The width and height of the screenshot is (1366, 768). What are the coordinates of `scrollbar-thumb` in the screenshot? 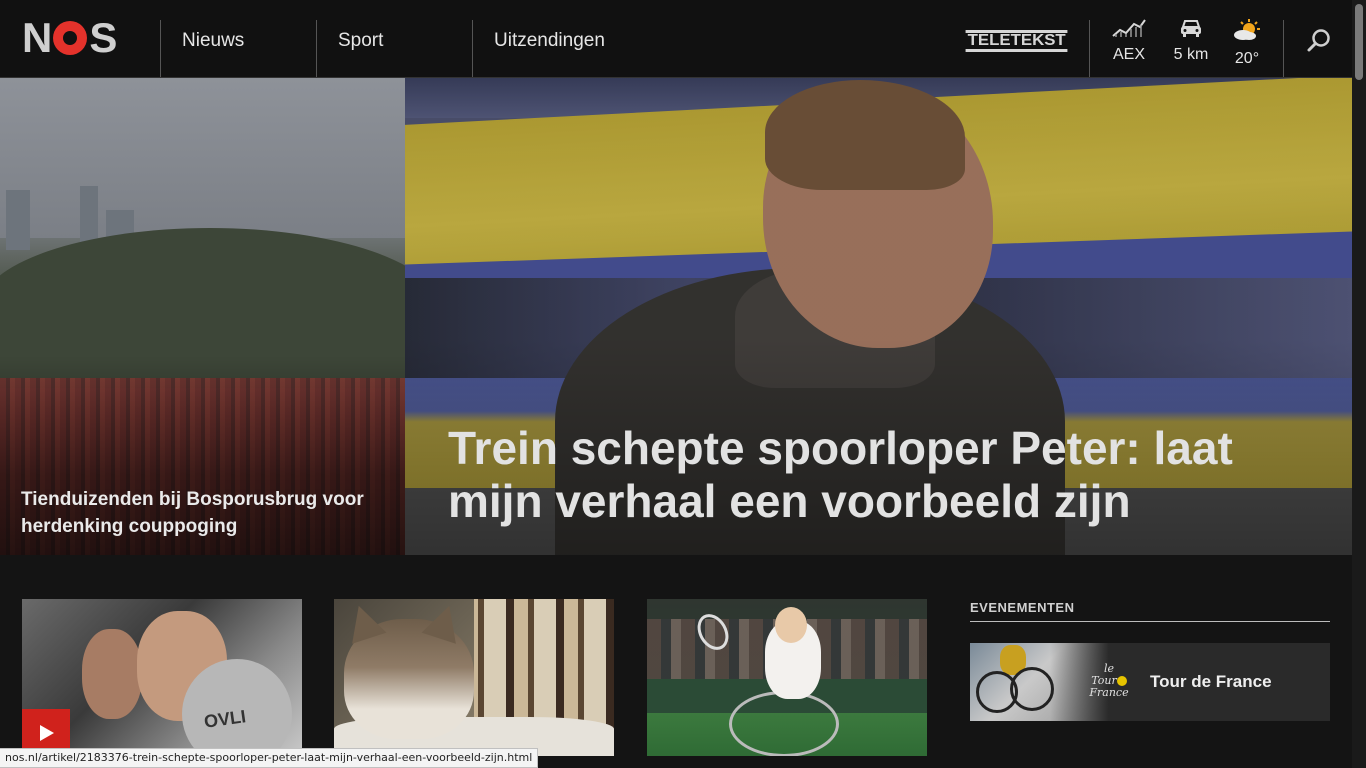 It's located at (1359, 42).